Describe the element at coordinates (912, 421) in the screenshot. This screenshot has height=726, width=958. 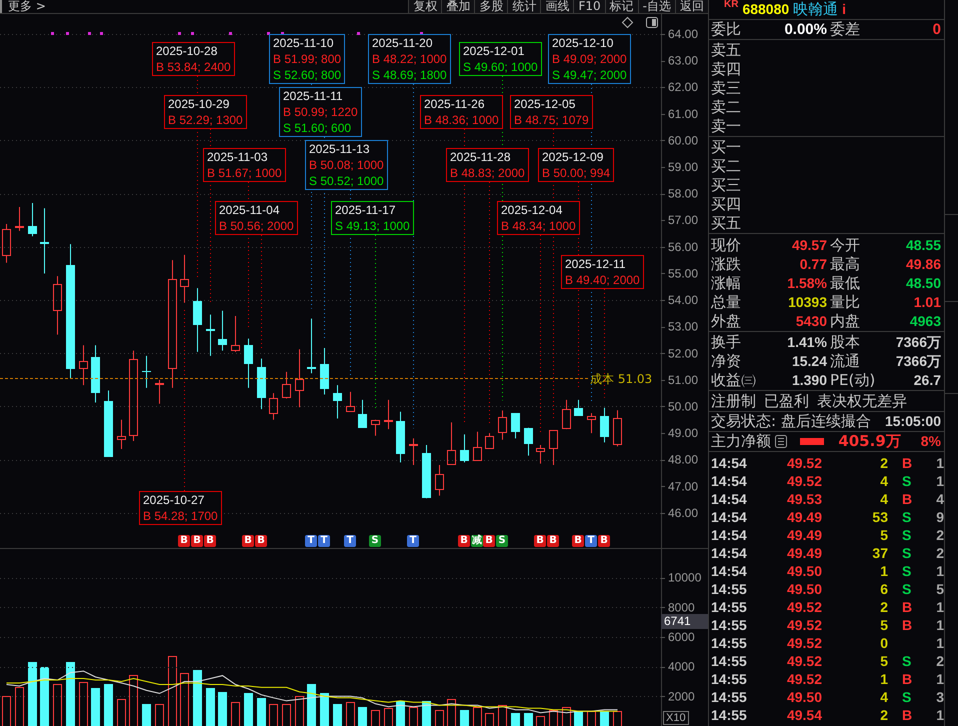
I see `status-time: 15:05:00` at that location.